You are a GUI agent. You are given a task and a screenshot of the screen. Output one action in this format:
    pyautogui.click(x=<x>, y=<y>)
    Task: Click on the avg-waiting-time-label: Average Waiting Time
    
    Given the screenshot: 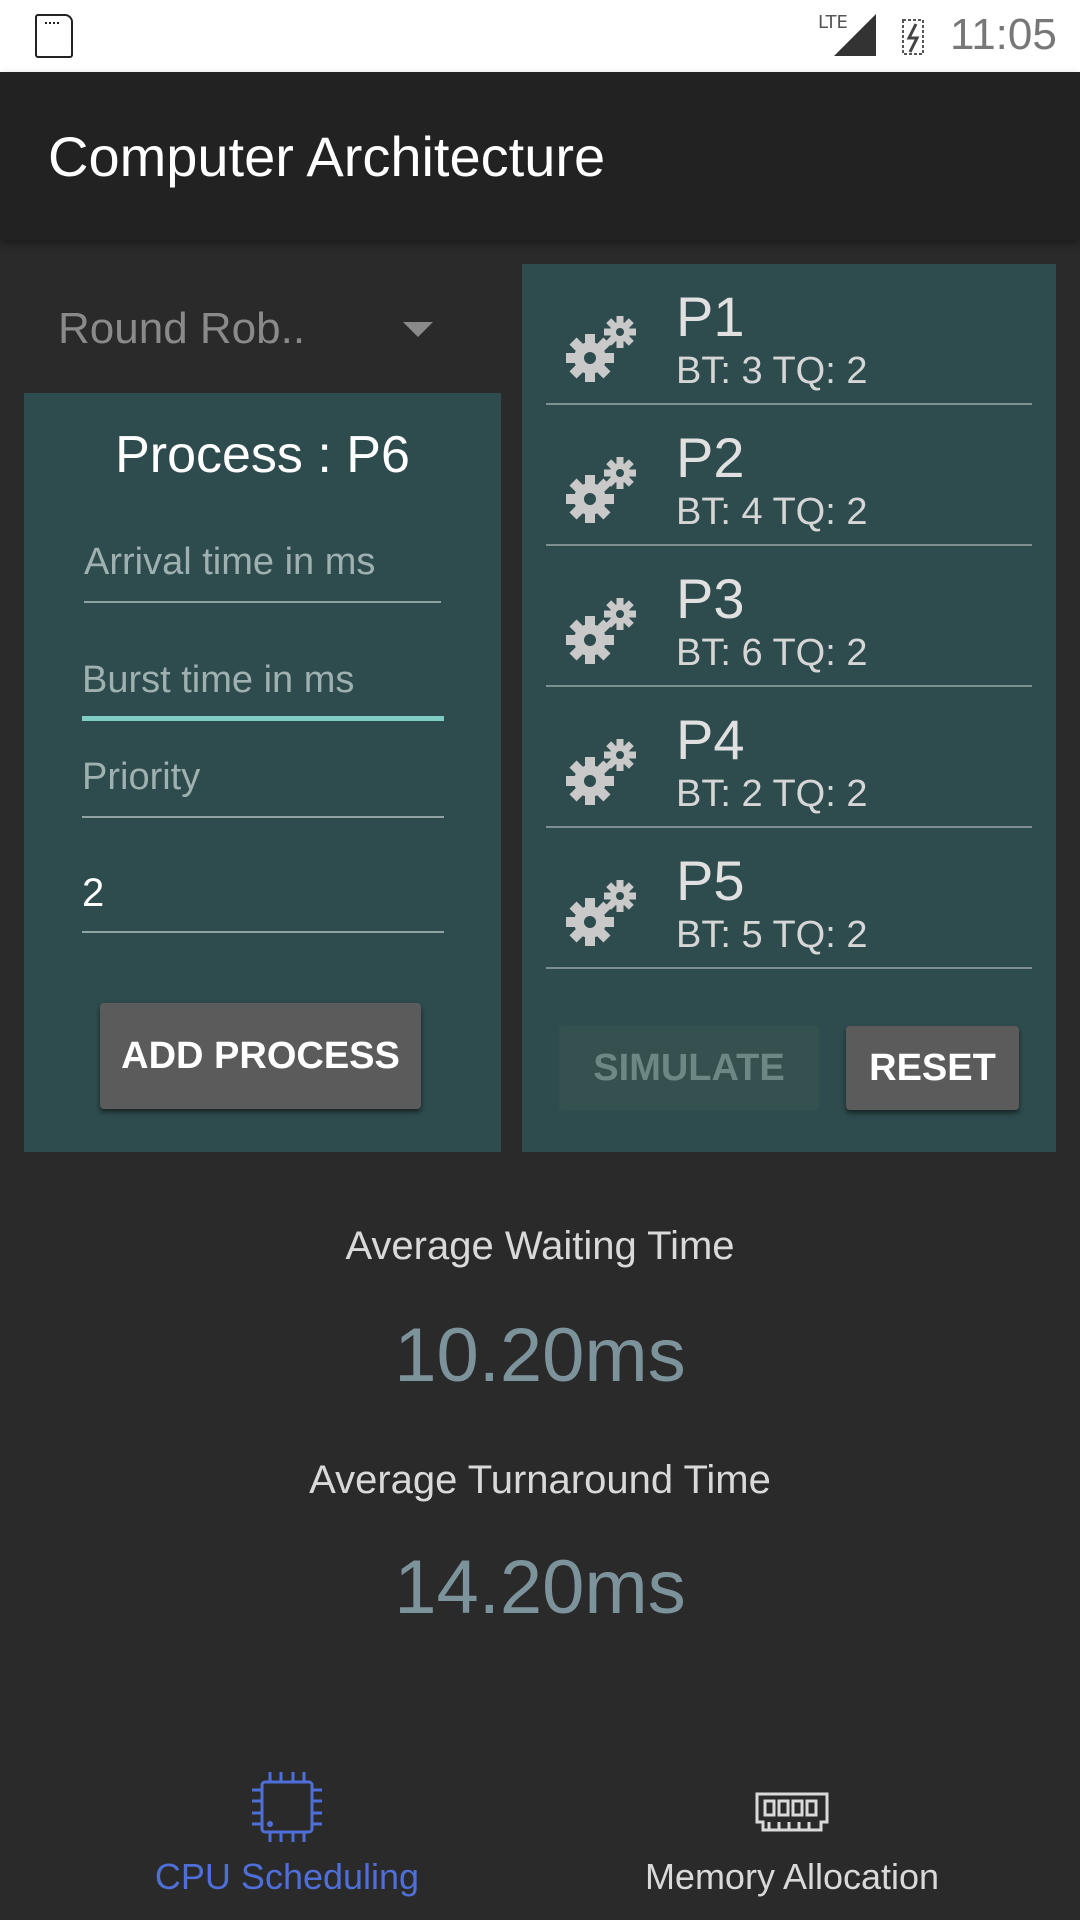 What is the action you would take?
    pyautogui.click(x=540, y=1246)
    